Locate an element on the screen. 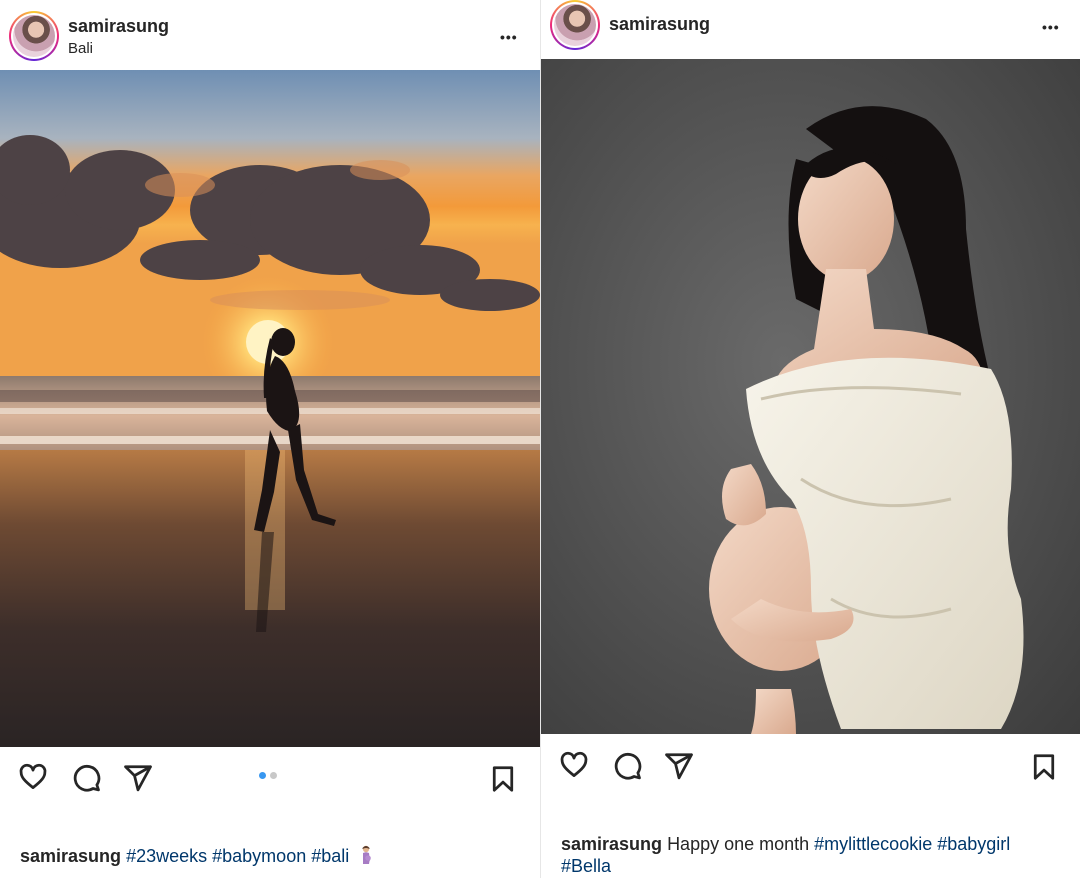  hashtag-bella: #Bella is located at coordinates (586, 866).